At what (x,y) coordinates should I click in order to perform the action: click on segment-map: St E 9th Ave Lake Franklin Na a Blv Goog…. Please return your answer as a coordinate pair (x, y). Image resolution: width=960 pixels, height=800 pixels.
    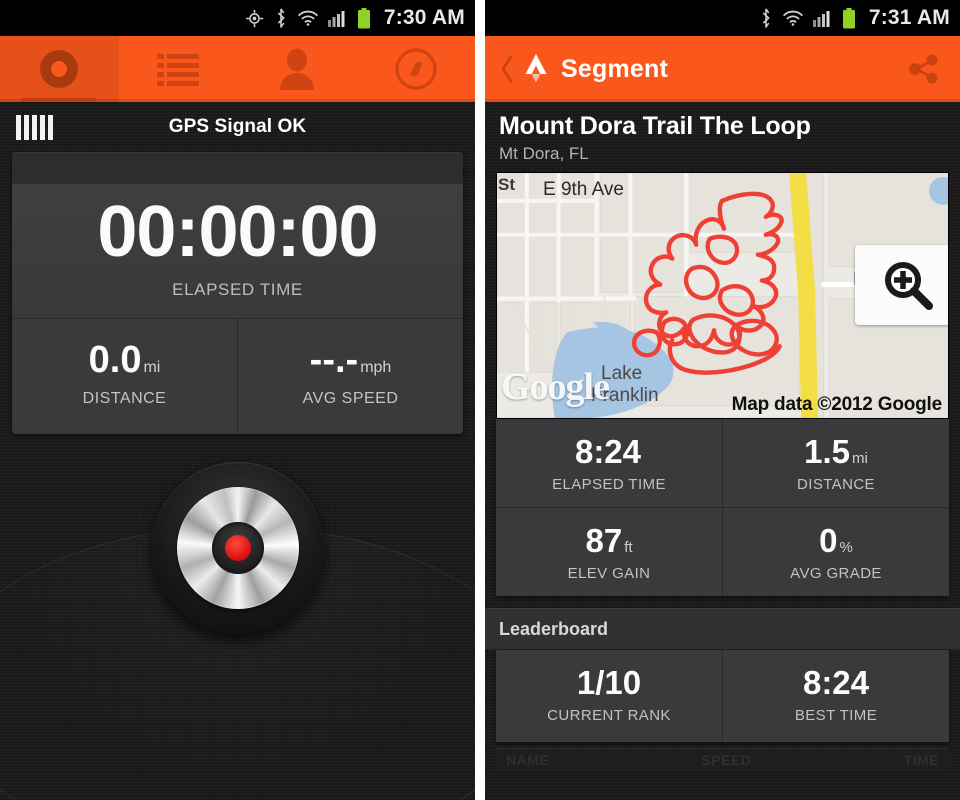
    Looking at the image, I should click on (722, 295).